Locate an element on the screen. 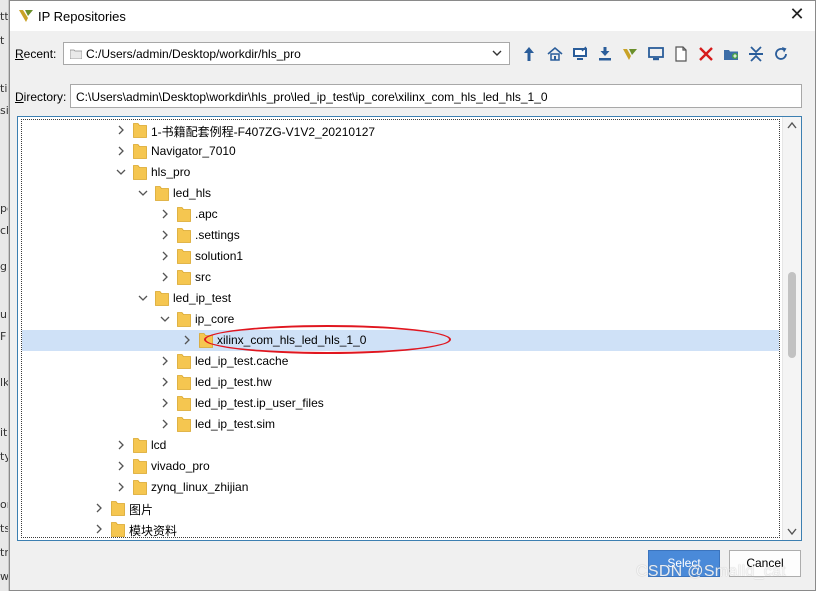  desktop-open-icon is located at coordinates (580, 54).